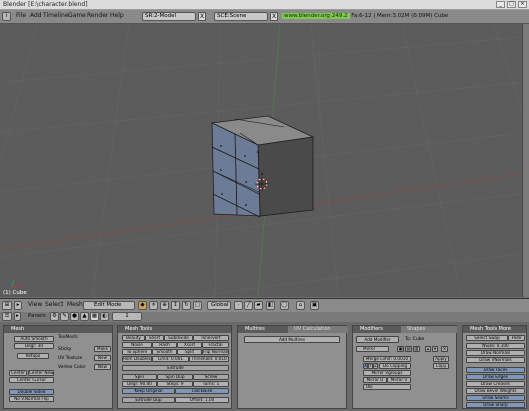 The height and width of the screenshot is (411, 529). I want to click on shapes-tab: Shapes, so click(429, 329).